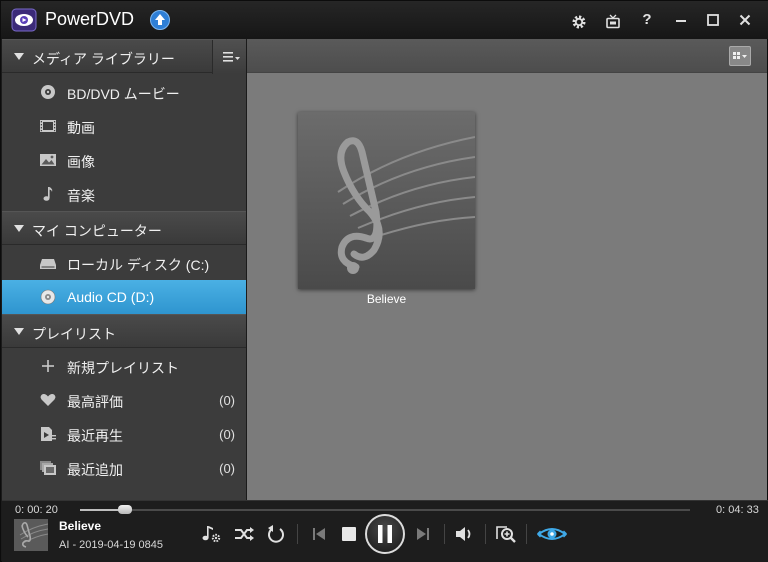 The height and width of the screenshot is (562, 768). I want to click on album-tile, so click(387, 200).